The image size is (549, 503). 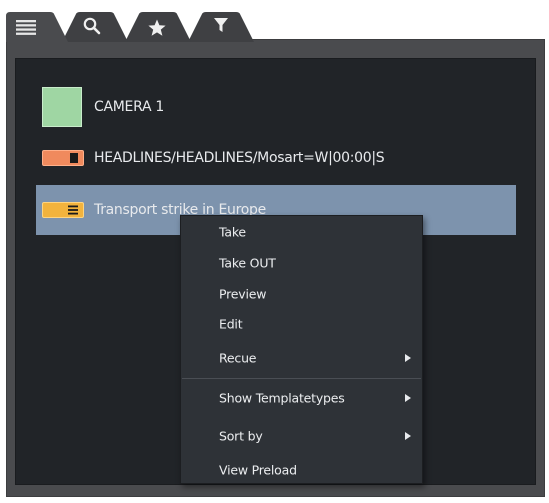 I want to click on menu-item-label: Take OUT, so click(x=247, y=263).